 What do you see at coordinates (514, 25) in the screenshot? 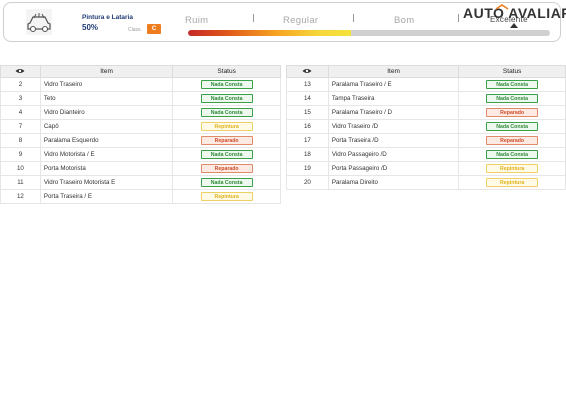
I see `score-marker-icon` at bounding box center [514, 25].